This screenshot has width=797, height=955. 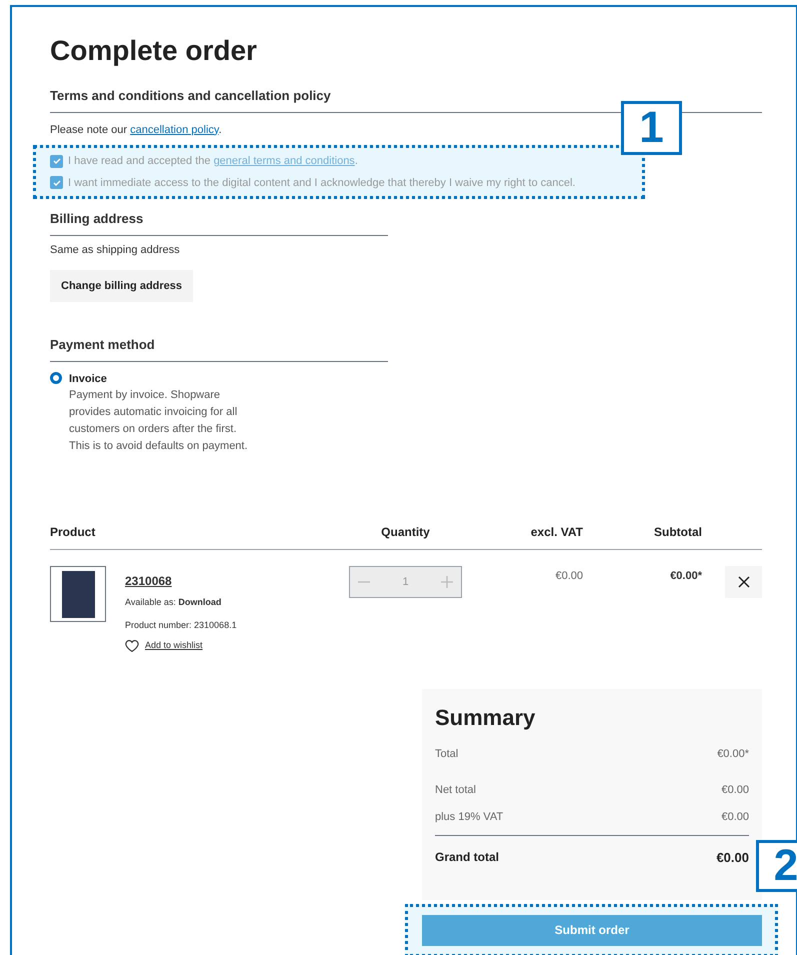 I want to click on billing-text: Same as shipping address, so click(x=115, y=250).